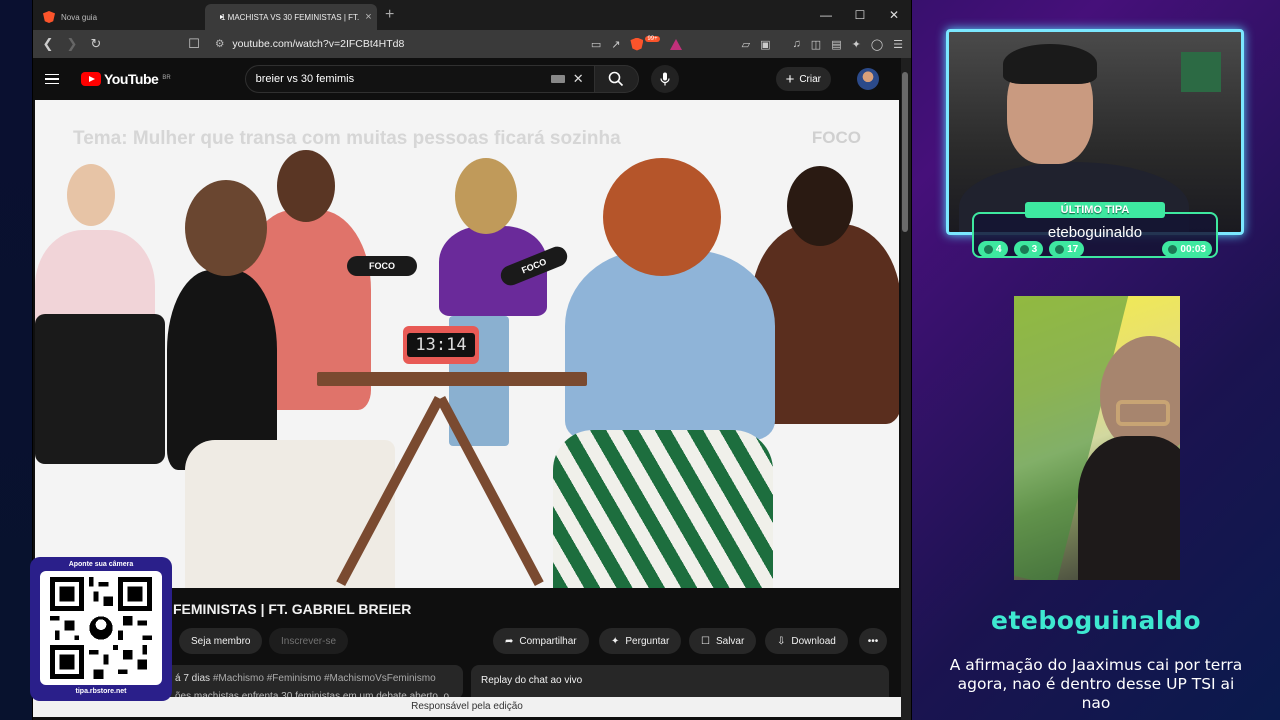  What do you see at coordinates (219, 44) in the screenshot?
I see `site-settings-icon: ⚙` at bounding box center [219, 44].